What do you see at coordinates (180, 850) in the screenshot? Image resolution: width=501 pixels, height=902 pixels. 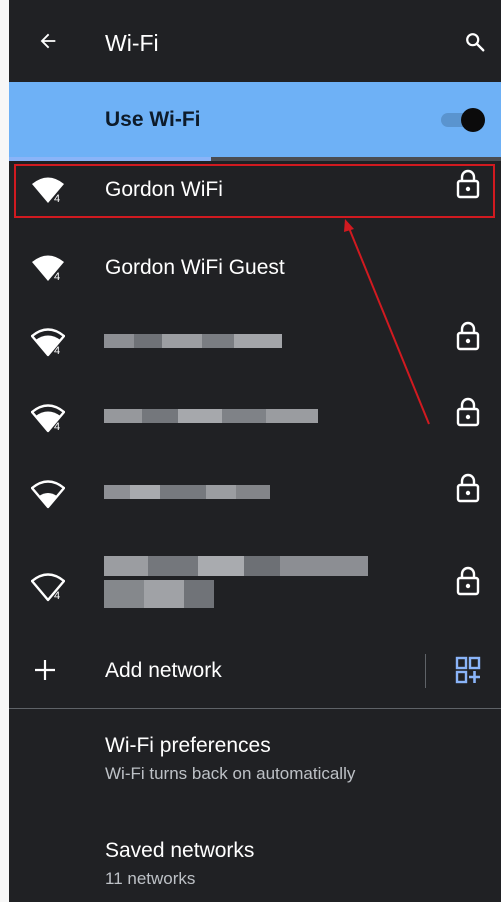 I see `saved-networks-title: Saved networks` at bounding box center [180, 850].